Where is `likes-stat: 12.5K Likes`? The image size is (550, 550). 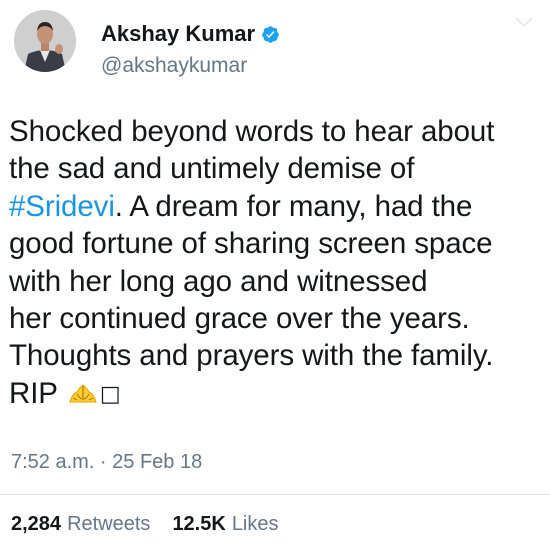
likes-stat: 12.5K Likes is located at coordinates (225, 524).